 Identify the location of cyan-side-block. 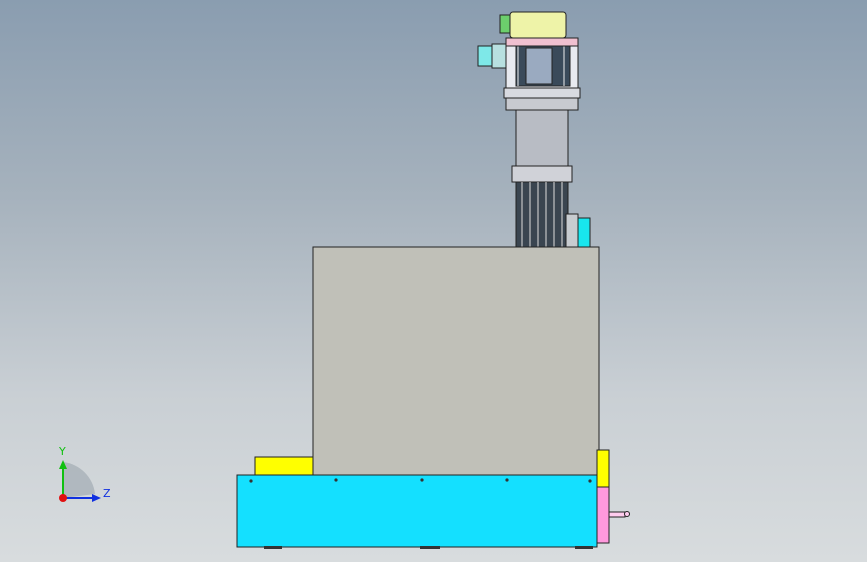
(584, 233).